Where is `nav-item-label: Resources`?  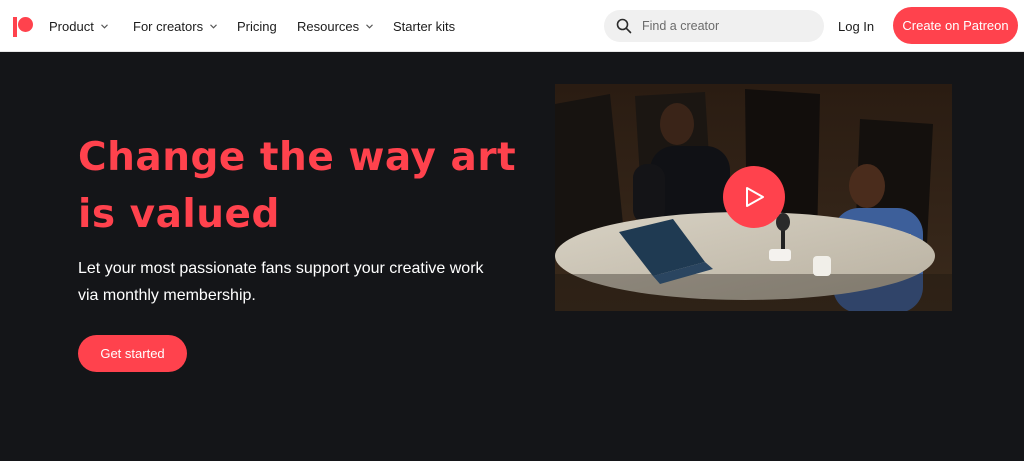 nav-item-label: Resources is located at coordinates (328, 26).